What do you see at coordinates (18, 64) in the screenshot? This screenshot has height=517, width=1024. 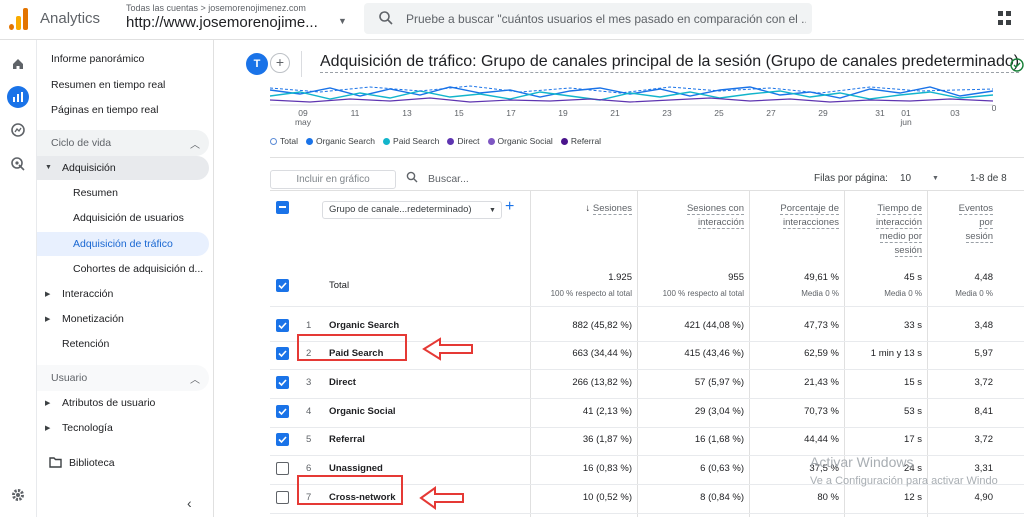 I see `home-icon` at bounding box center [18, 64].